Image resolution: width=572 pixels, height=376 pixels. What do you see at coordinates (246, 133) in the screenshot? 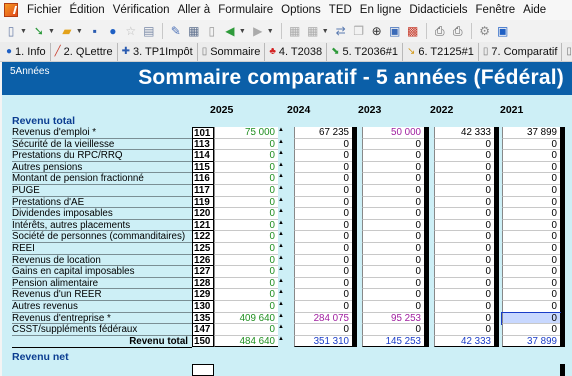
I see `value-cell-2025: 75 000` at bounding box center [246, 133].